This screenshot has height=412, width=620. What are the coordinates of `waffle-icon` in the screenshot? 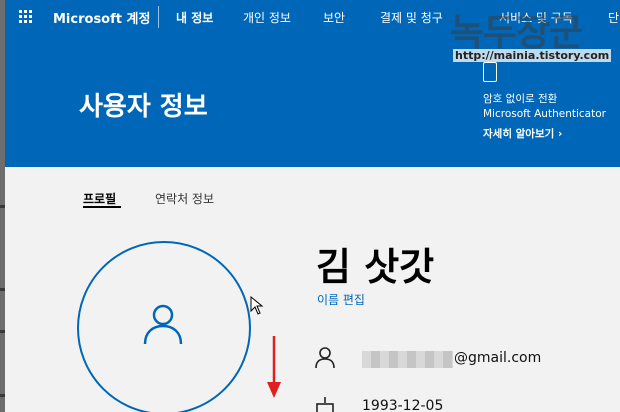 It's located at (26, 17).